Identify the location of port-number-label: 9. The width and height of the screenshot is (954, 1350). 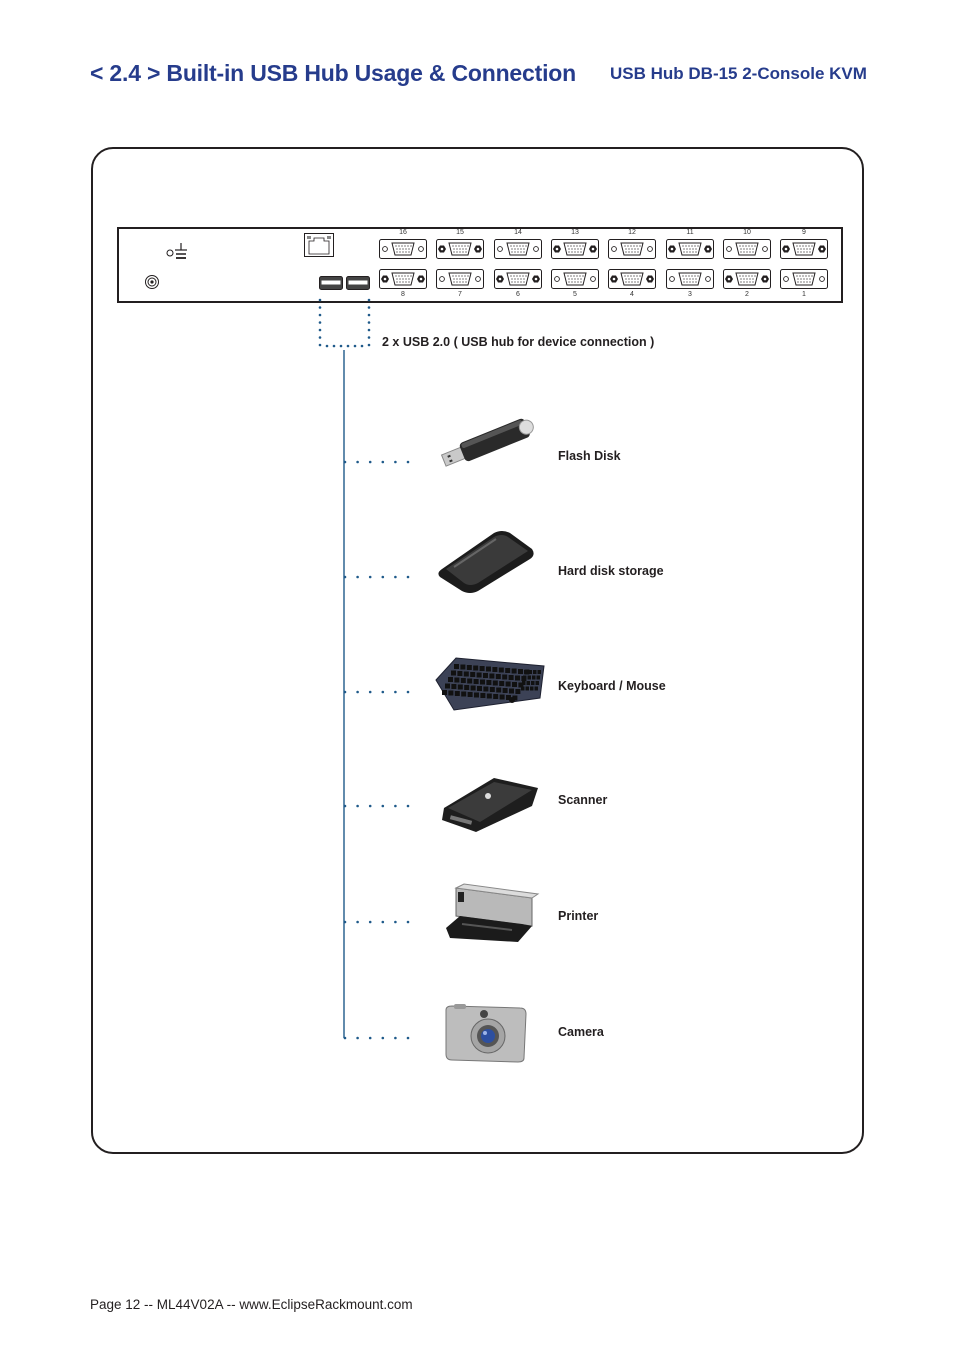
(804, 232).